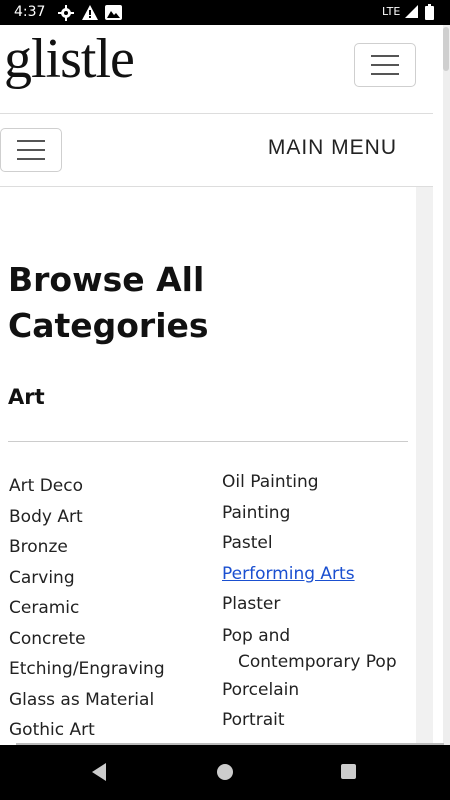  I want to click on android-nav-bar, so click(225, 772).